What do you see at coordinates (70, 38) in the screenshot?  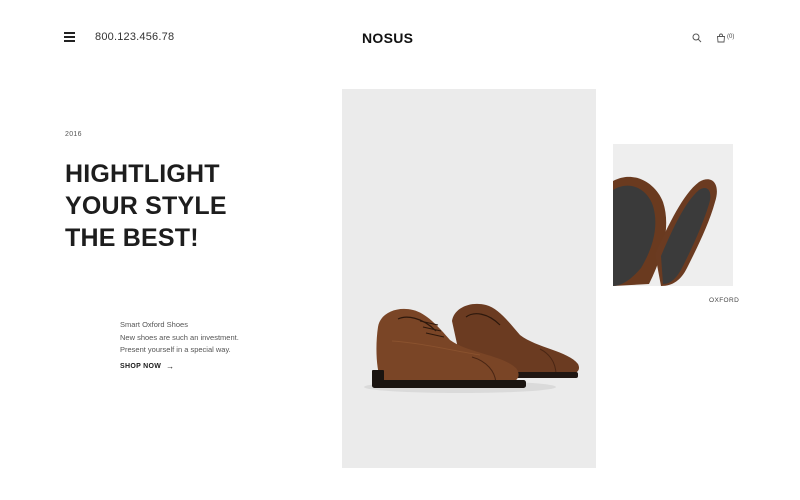 I see `menu-icon` at bounding box center [70, 38].